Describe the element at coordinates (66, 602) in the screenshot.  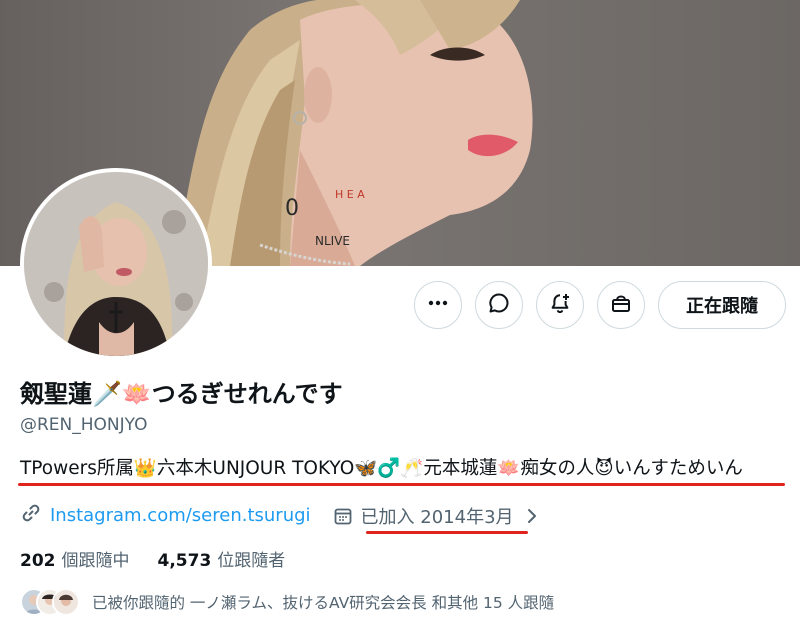
I see `mini-avatar` at that location.